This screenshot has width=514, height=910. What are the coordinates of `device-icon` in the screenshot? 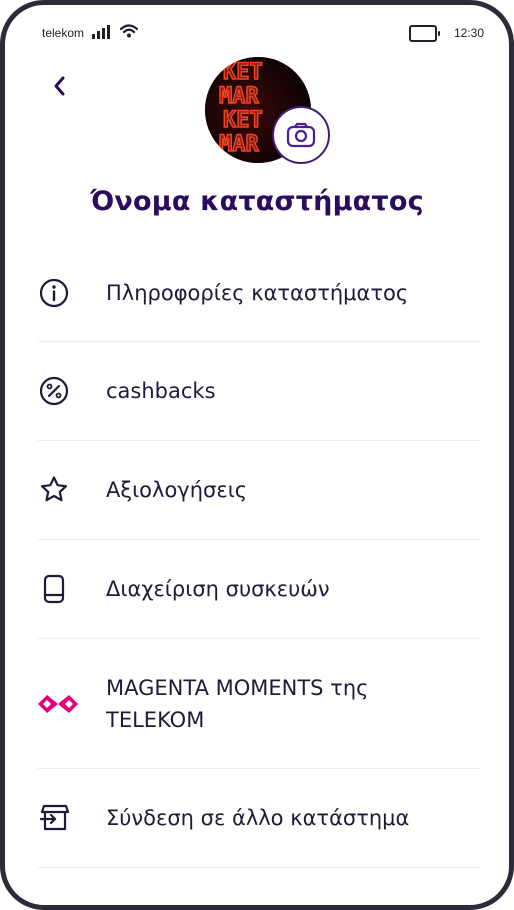 It's located at (58, 589).